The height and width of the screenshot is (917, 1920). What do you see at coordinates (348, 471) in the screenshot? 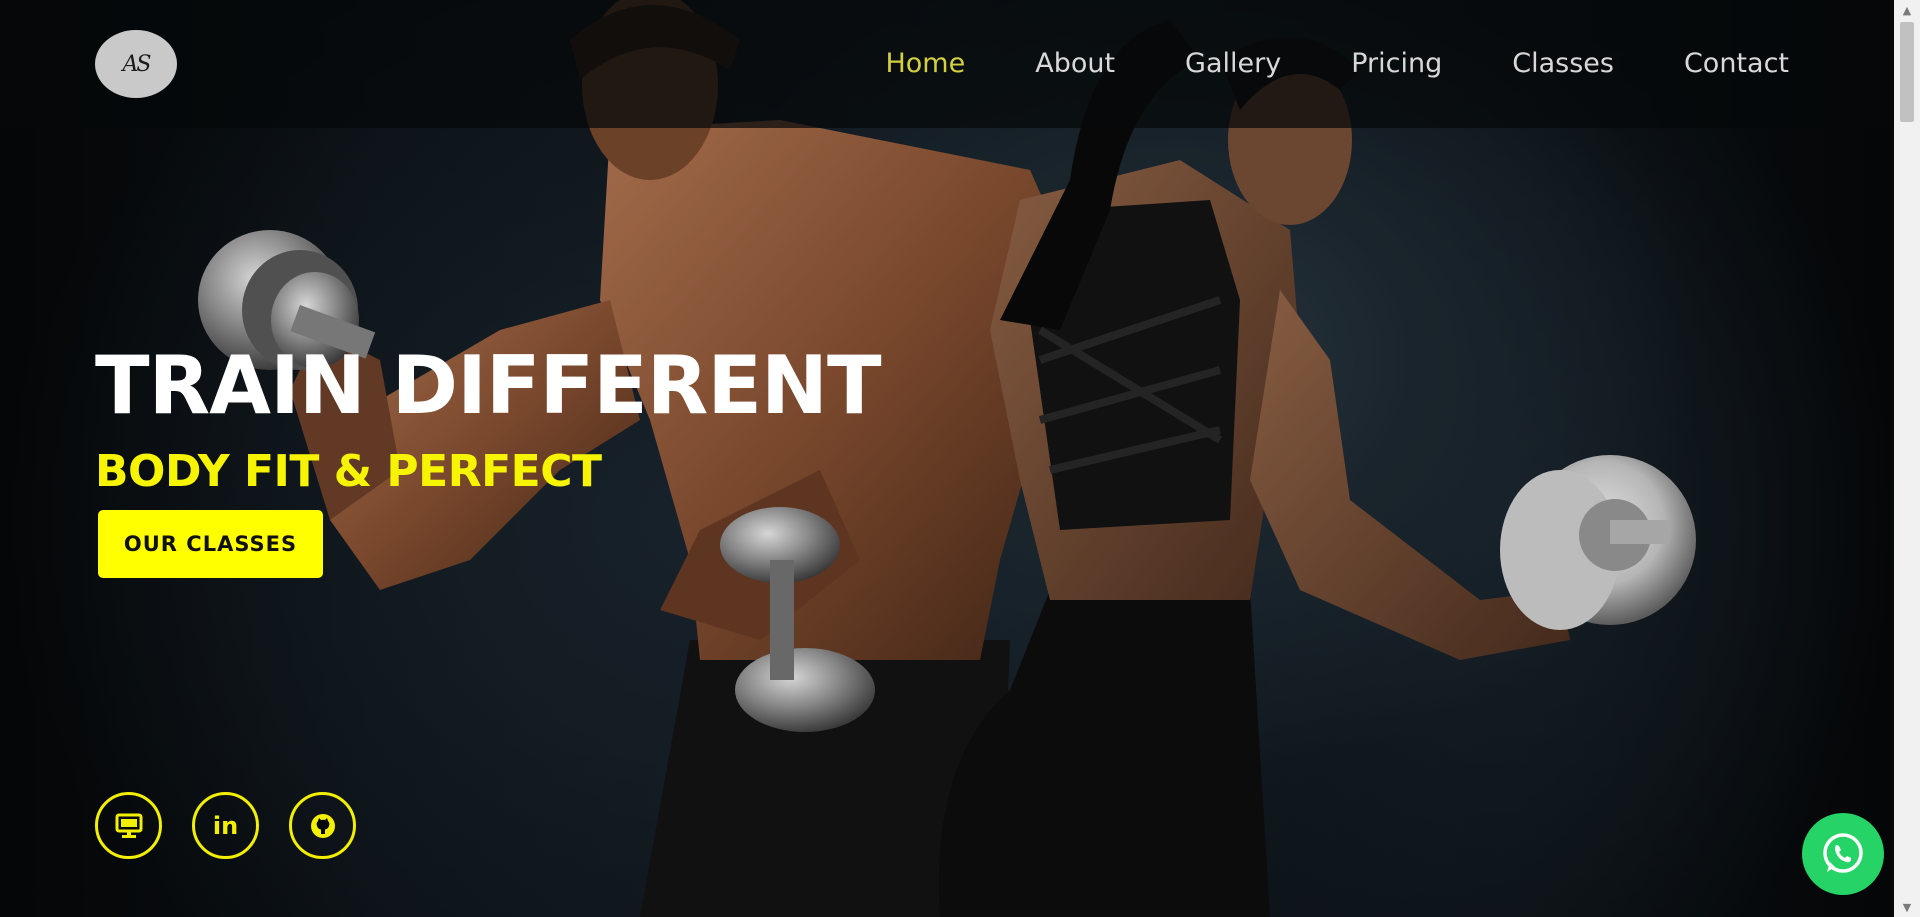
I see `hero-subheadline: BODY FIT & PERFECT` at bounding box center [348, 471].